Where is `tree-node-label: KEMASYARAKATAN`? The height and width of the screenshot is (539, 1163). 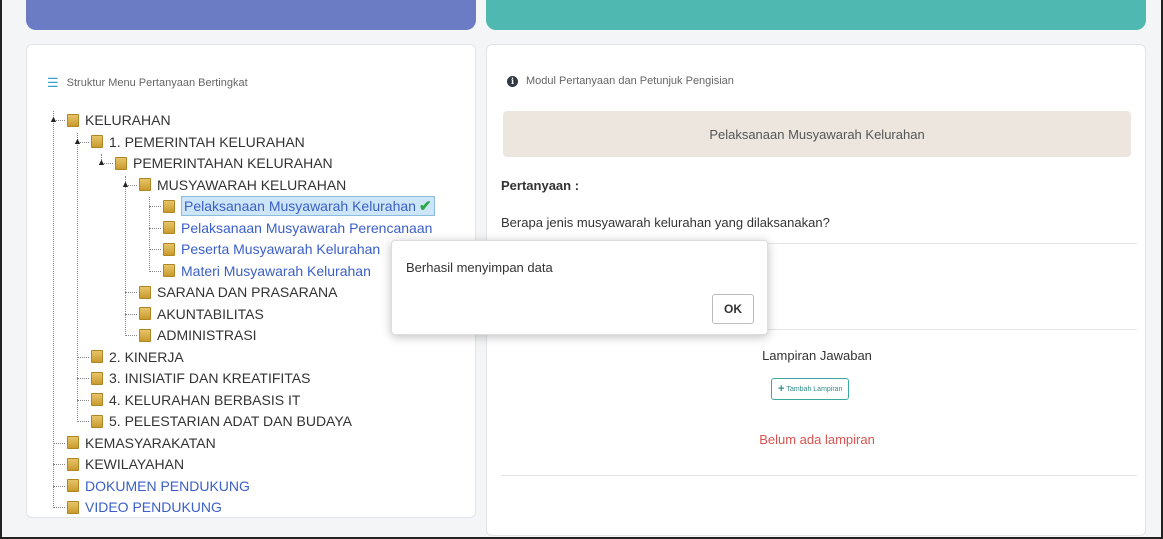
tree-node-label: KEMASYARAKATAN is located at coordinates (150, 442).